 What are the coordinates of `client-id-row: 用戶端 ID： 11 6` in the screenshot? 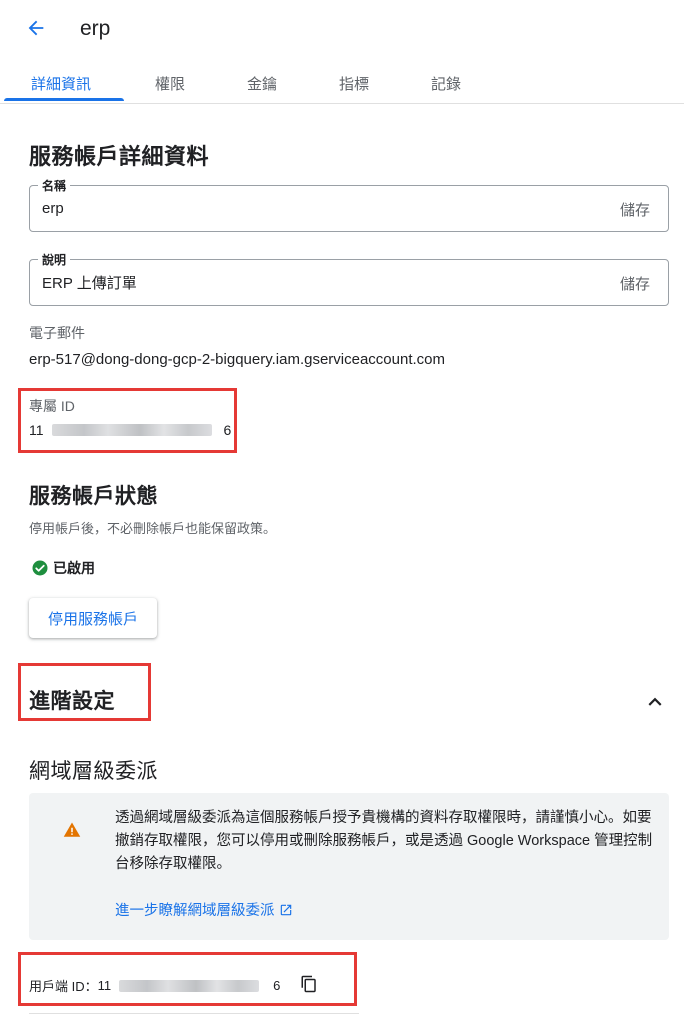 It's located at (154, 985).